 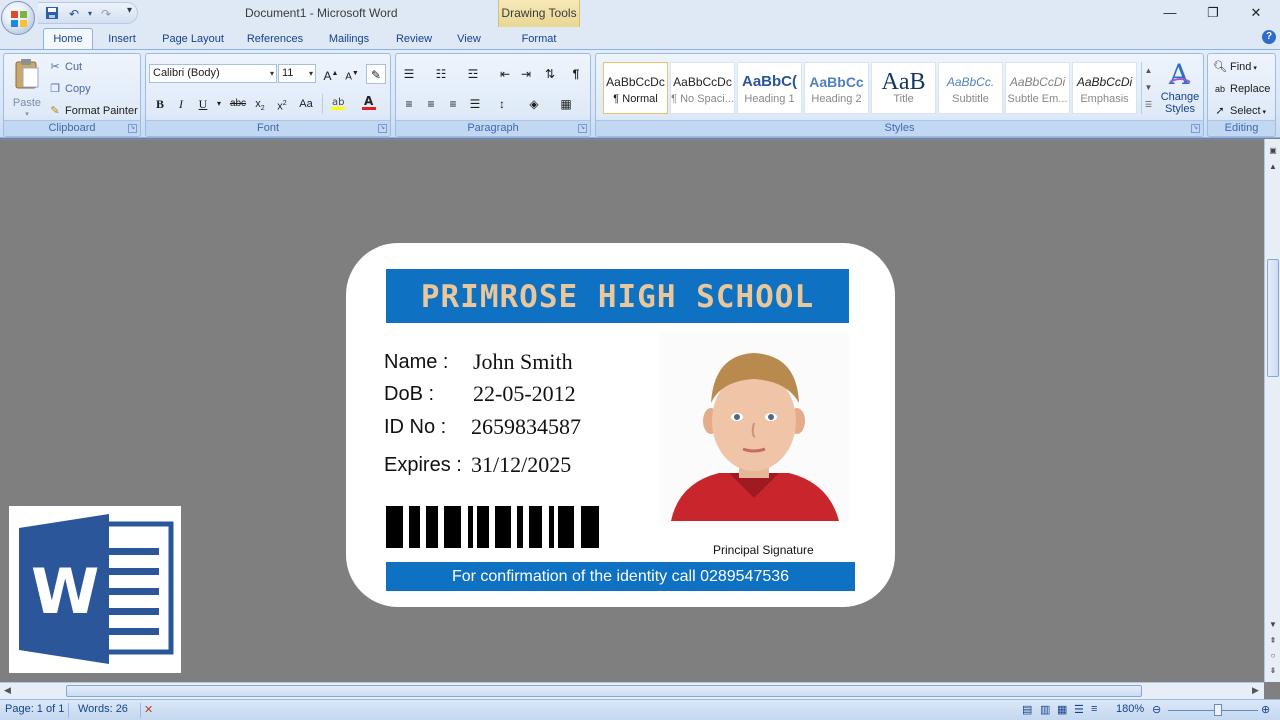 I want to click on horizontal-scrollbar: ◀ ▶, so click(x=632, y=690).